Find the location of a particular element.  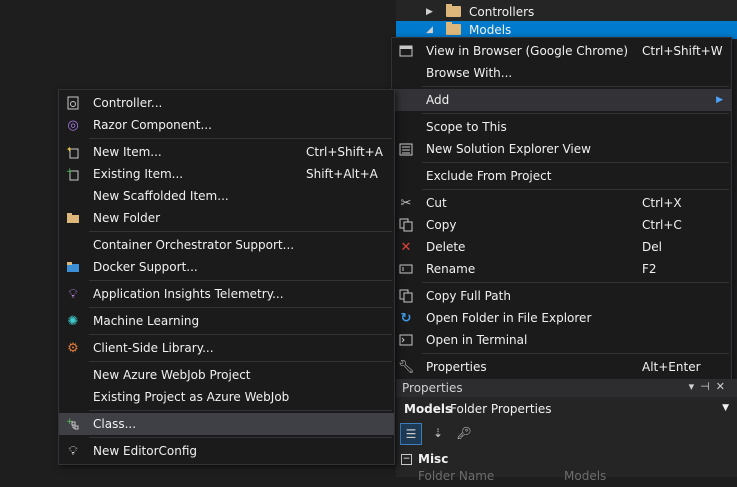

menu-item-new-folder: New Folder is located at coordinates (226, 218).